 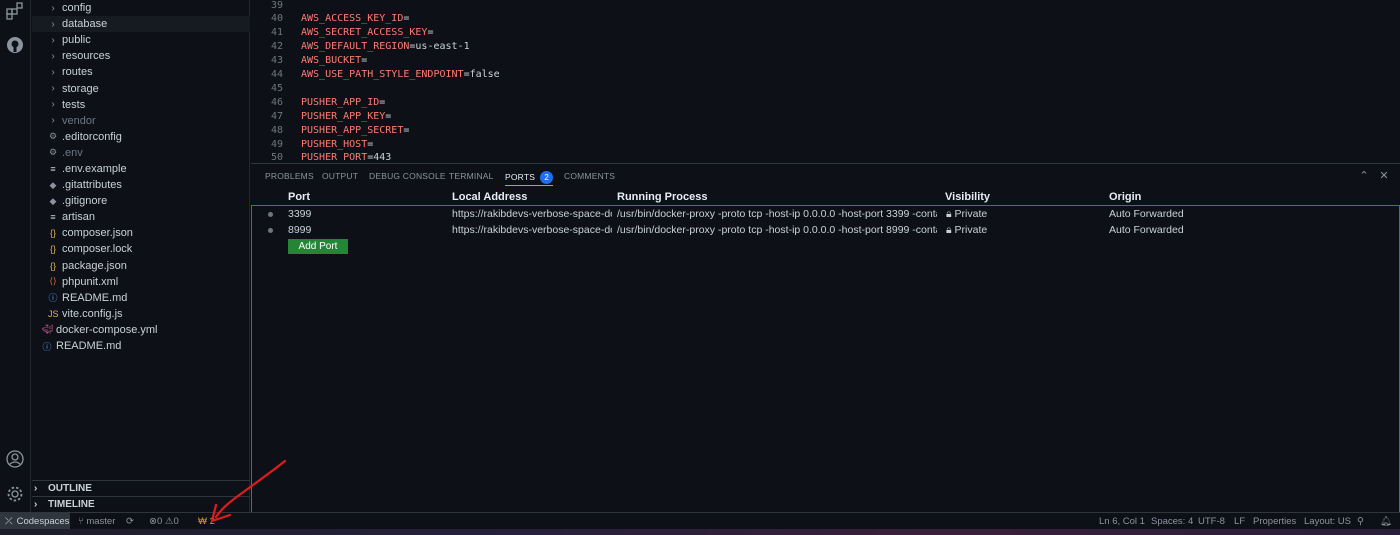 I want to click on code-line: 48 PUSHER_APP_SECRET=, so click(x=825, y=130).